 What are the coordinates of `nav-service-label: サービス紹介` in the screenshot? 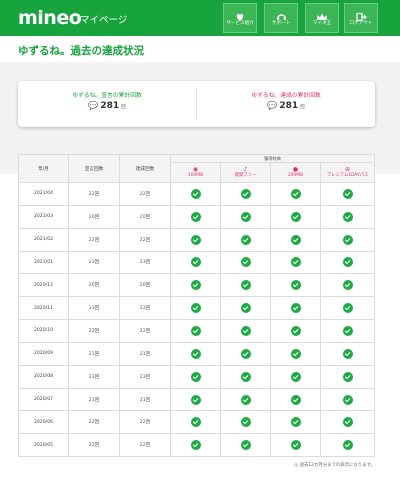 It's located at (240, 23).